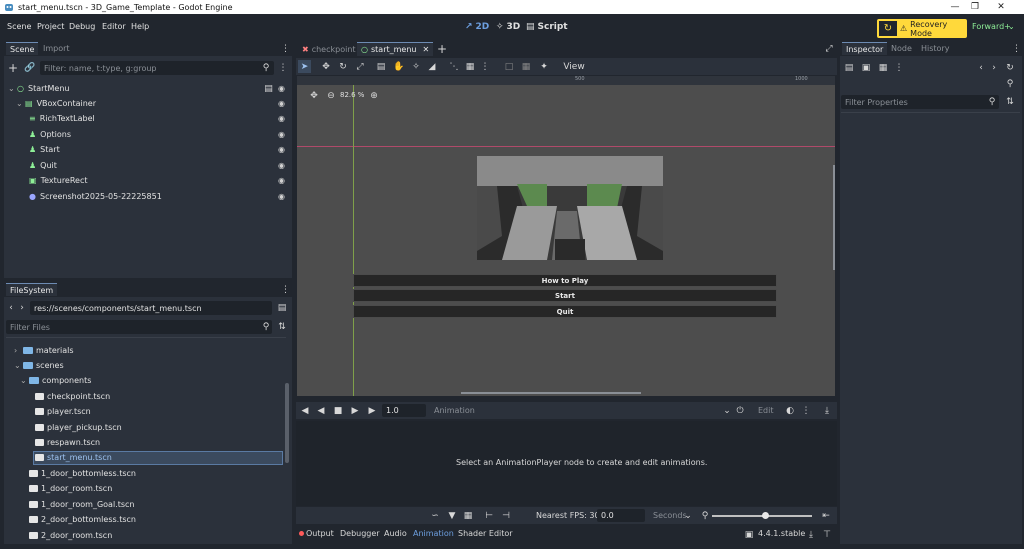  I want to click on ruler-icon: ◢, so click(432, 66).